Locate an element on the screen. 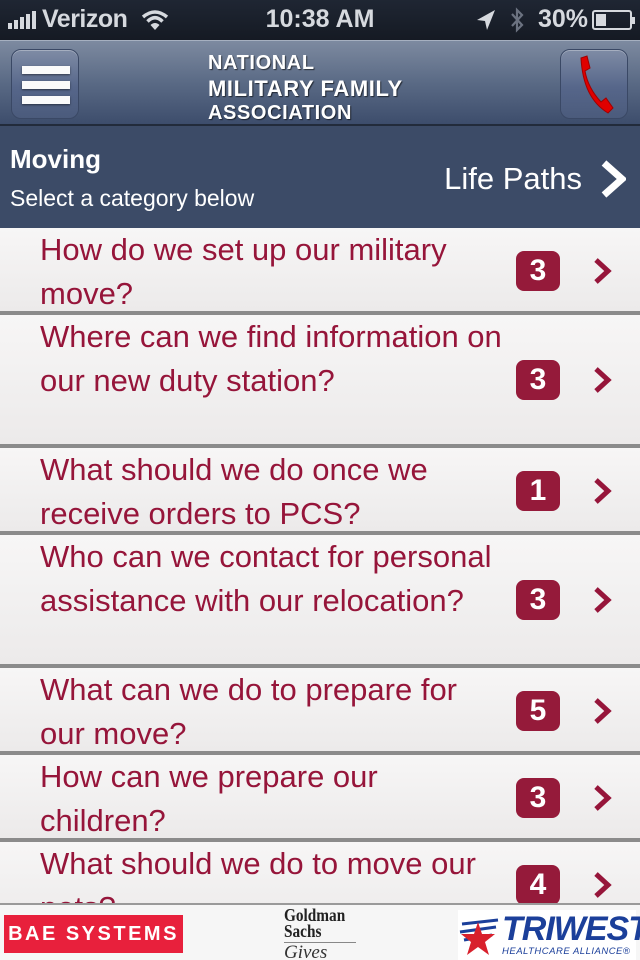 The width and height of the screenshot is (640, 960). question-text: How can we prepare our children? is located at coordinates (209, 798).